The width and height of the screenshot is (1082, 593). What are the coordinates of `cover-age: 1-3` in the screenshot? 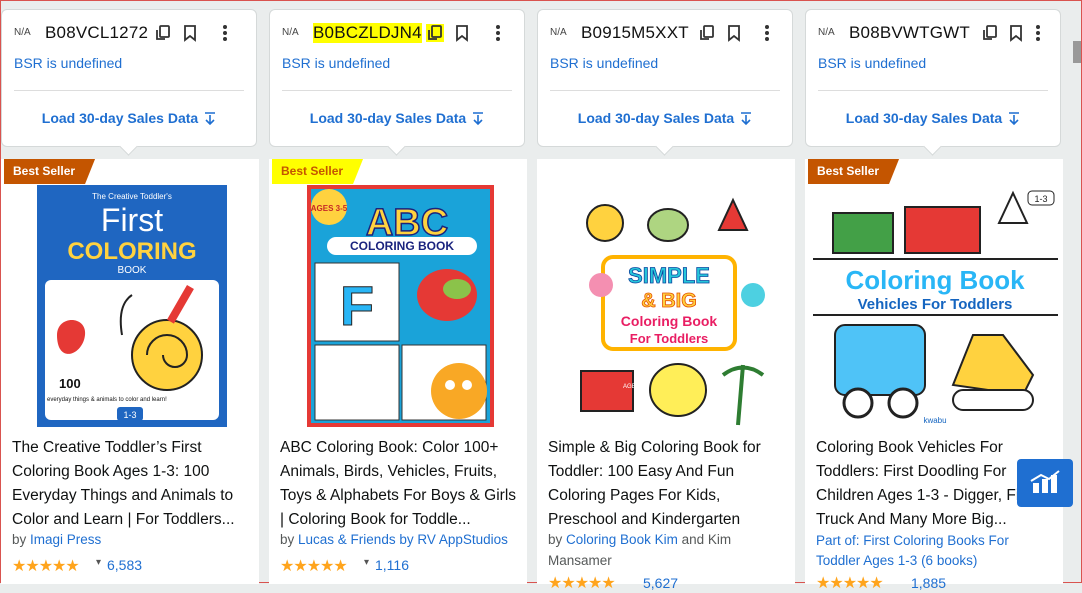 It's located at (1040, 199).